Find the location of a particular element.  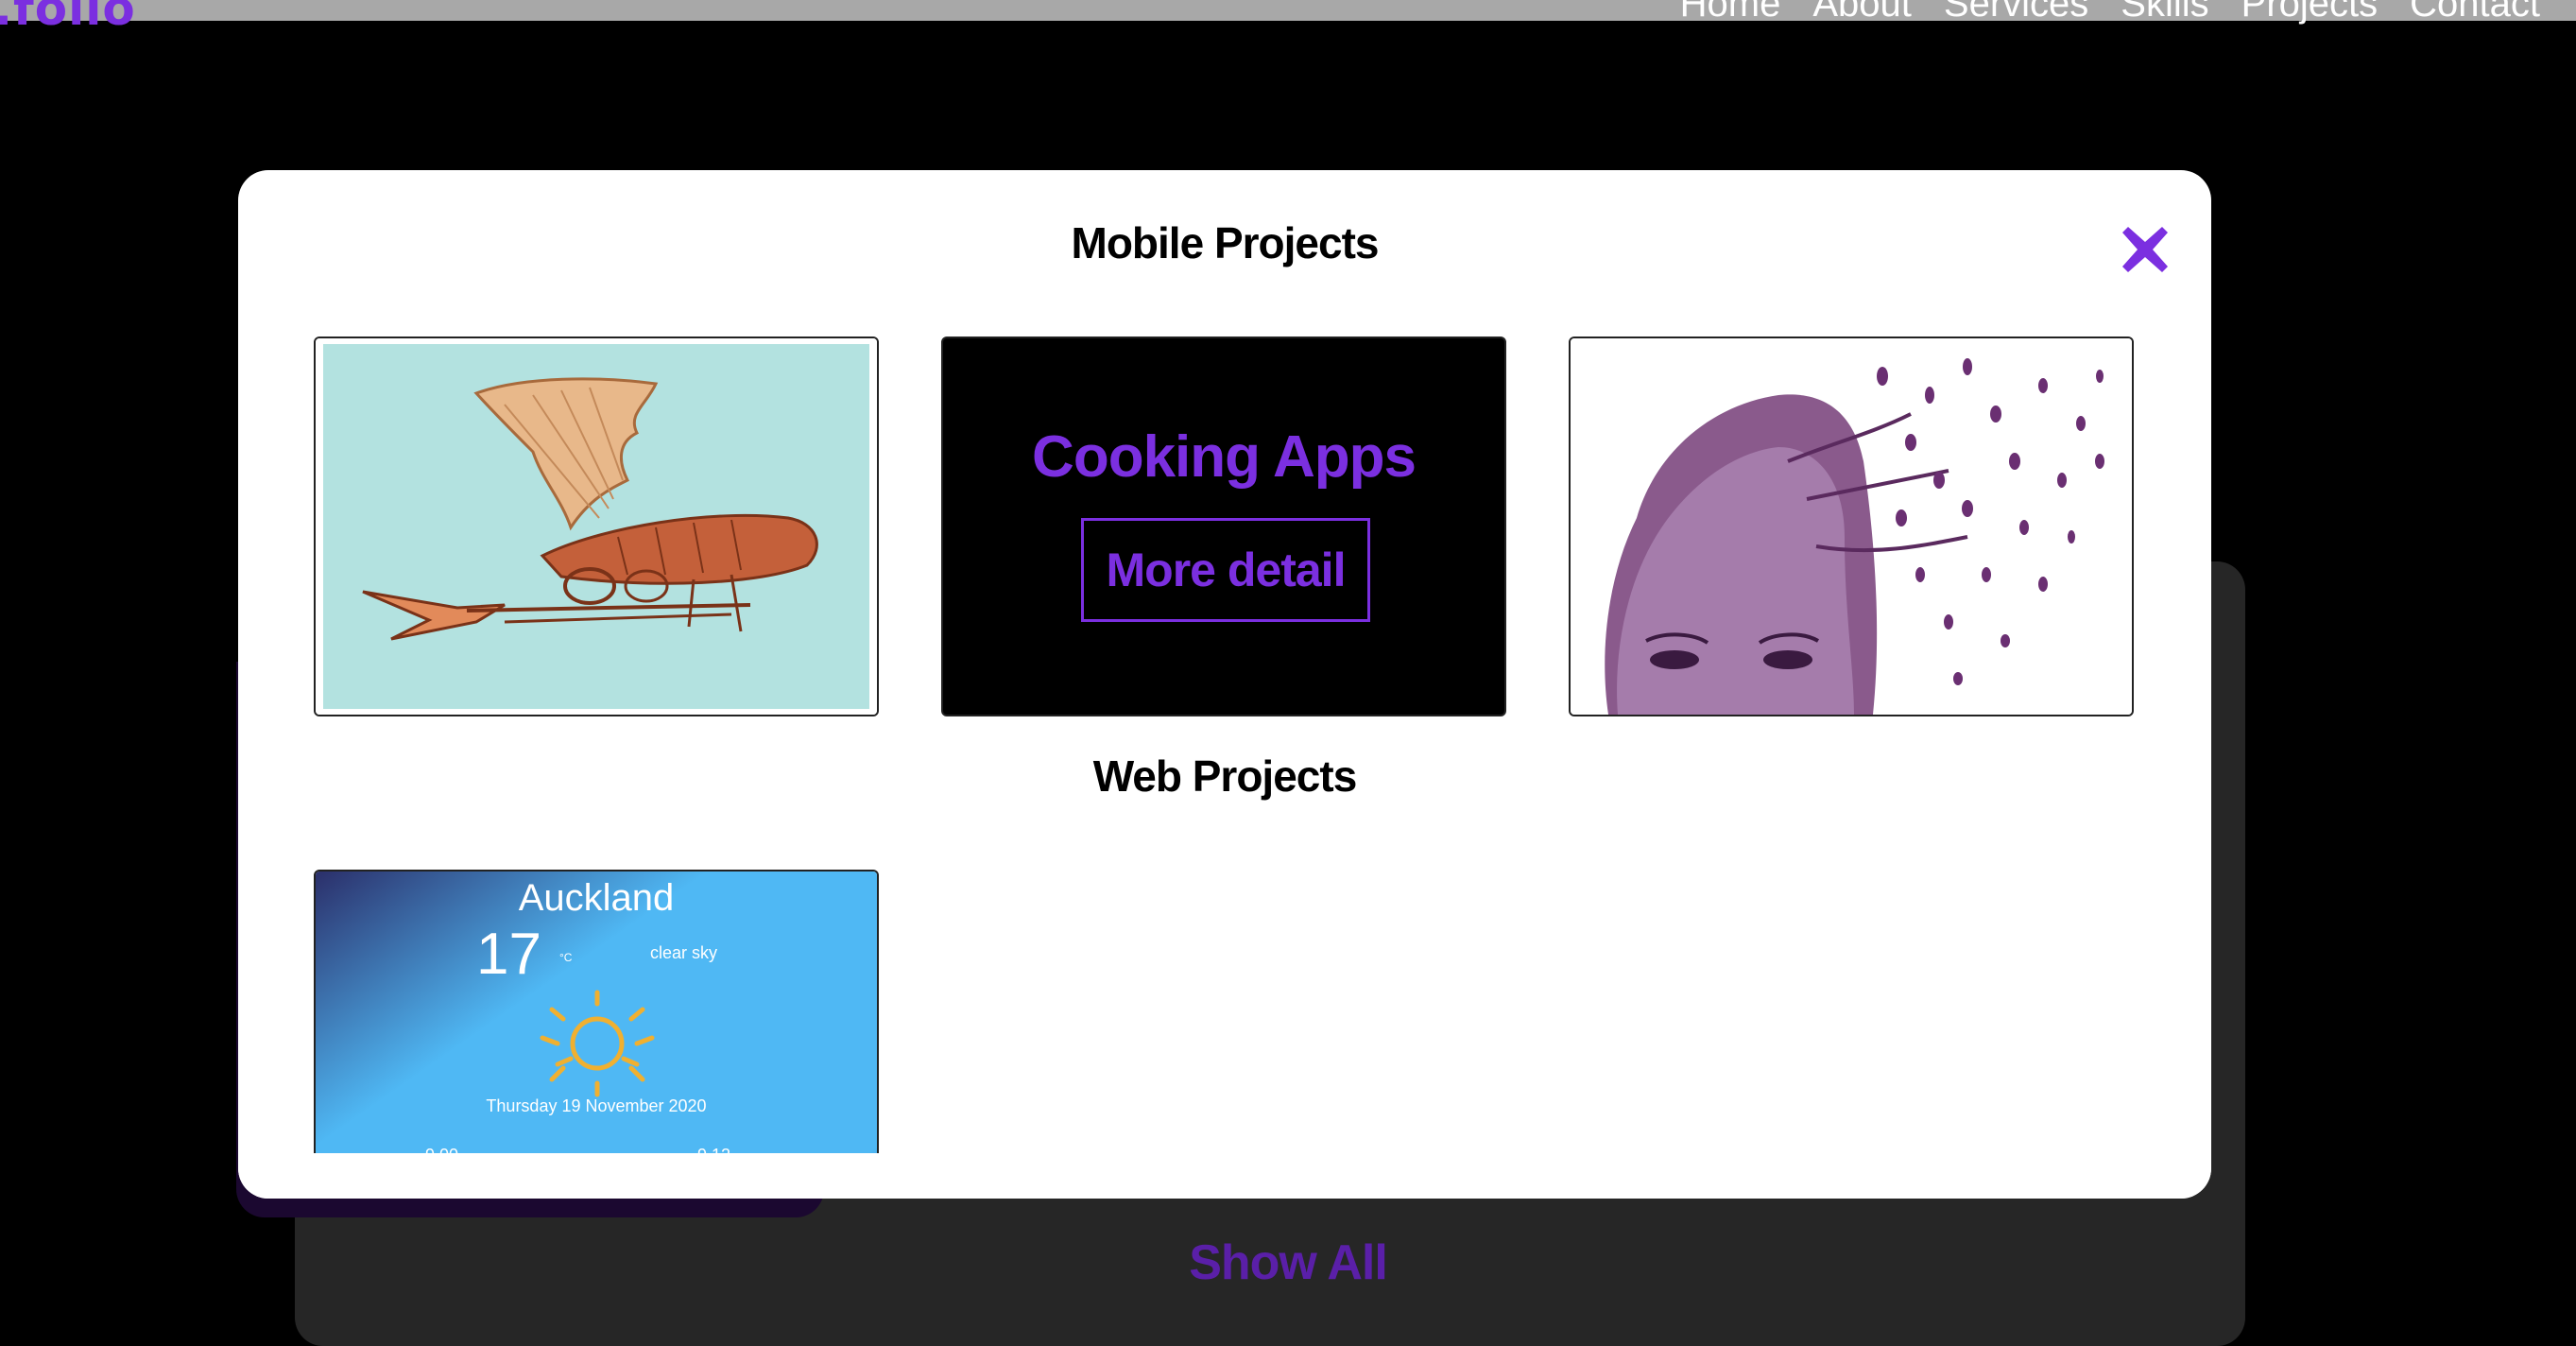

close-icon is located at coordinates (2145, 250).